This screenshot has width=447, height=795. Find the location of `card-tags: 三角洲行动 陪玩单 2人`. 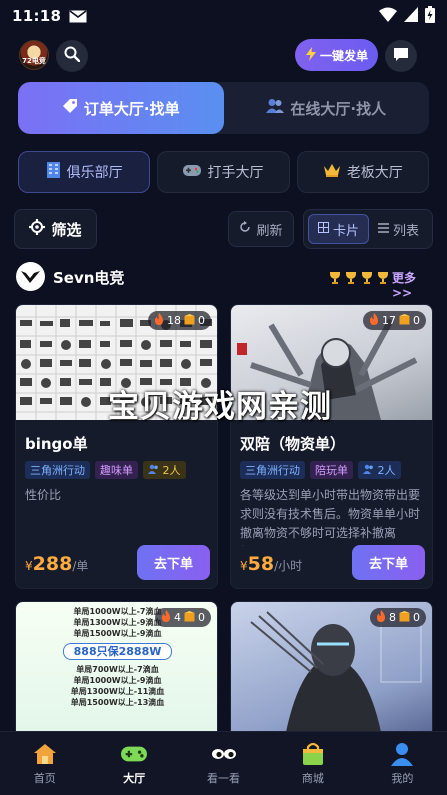

card-tags: 三角洲行动 陪玩单 2人 is located at coordinates (331, 470).